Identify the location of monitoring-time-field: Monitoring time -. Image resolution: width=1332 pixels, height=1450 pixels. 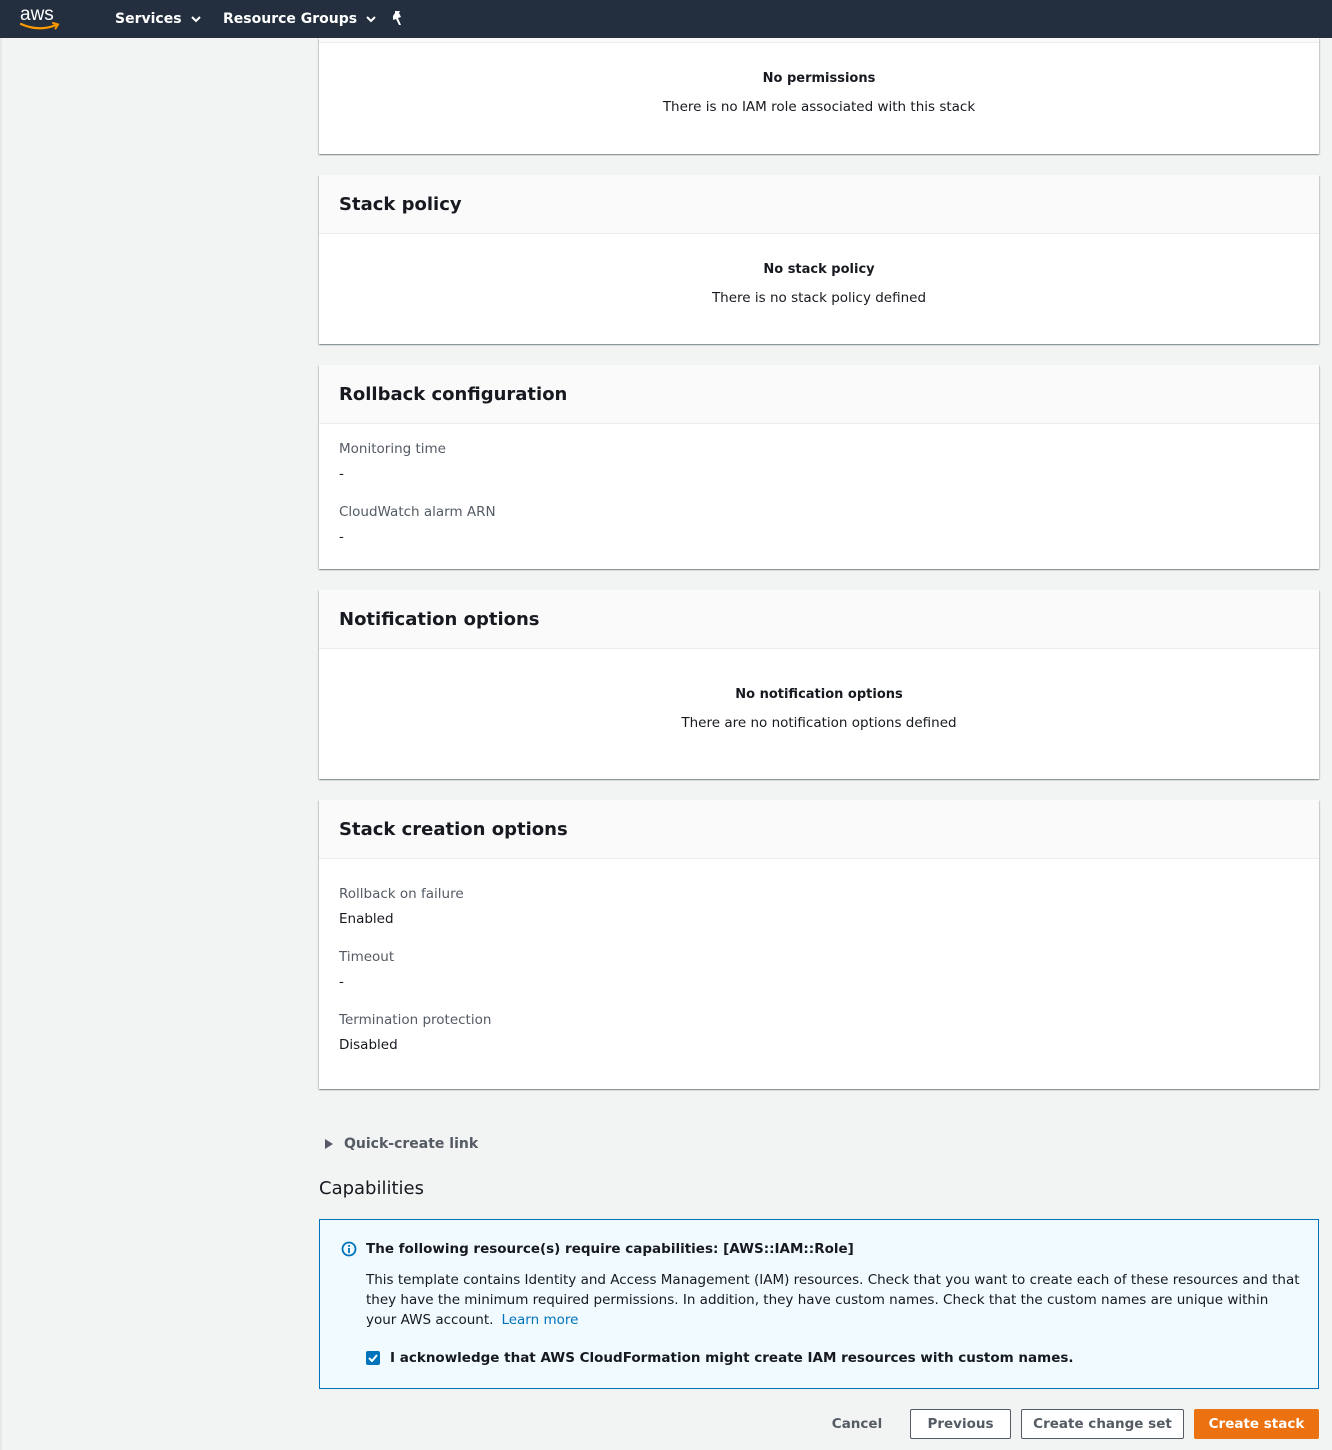
(819, 453).